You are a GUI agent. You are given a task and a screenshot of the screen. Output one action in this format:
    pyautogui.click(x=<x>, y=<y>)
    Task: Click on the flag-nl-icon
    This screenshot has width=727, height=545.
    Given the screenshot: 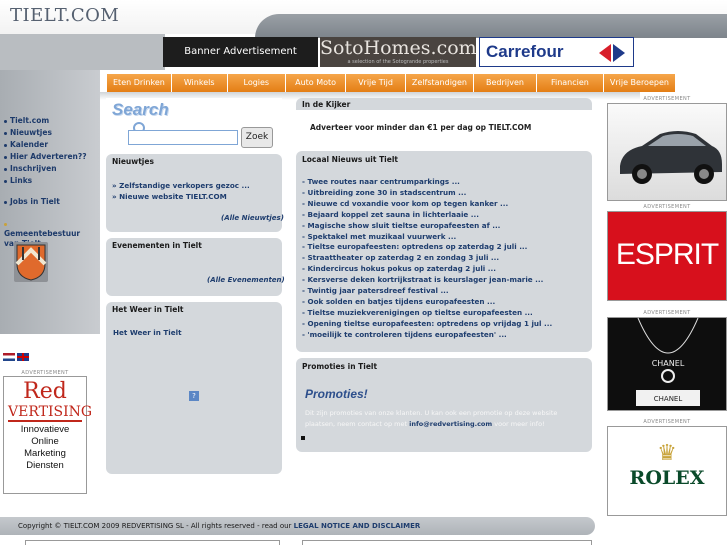 What is the action you would take?
    pyautogui.click(x=9, y=357)
    